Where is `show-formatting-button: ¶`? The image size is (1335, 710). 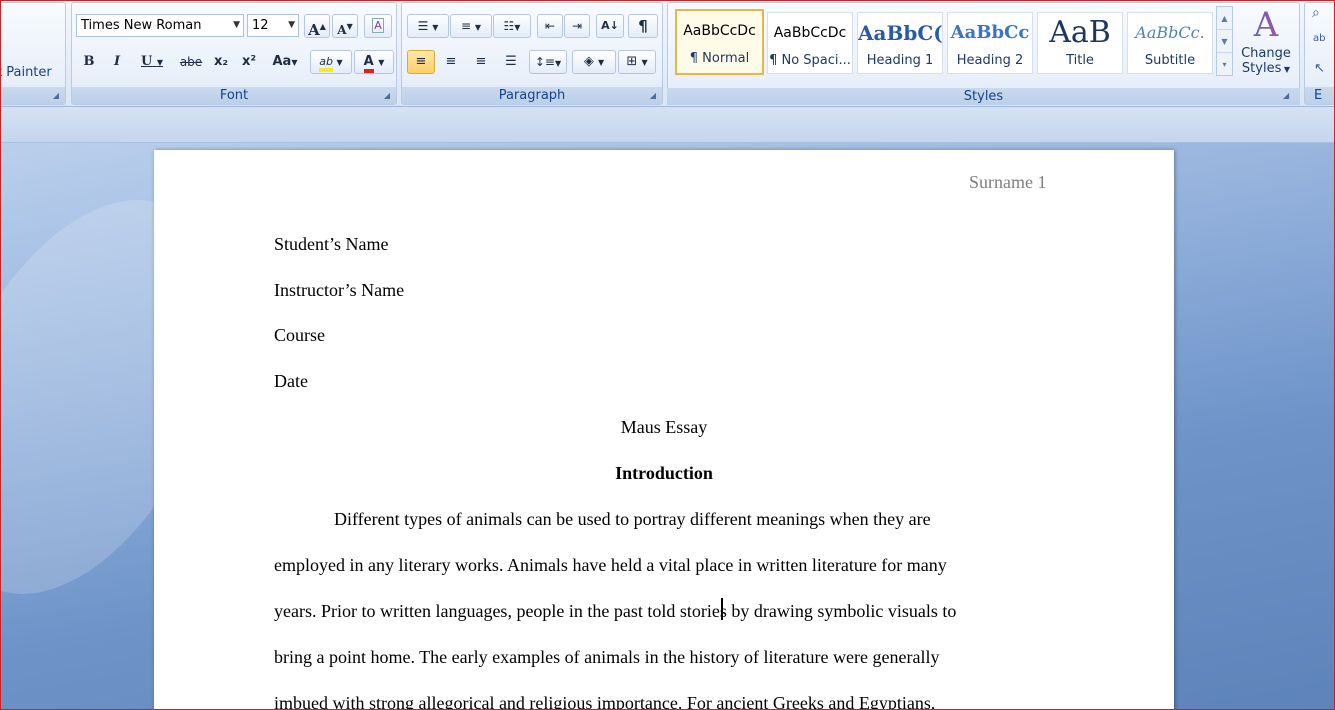 show-formatting-button: ¶ is located at coordinates (643, 26).